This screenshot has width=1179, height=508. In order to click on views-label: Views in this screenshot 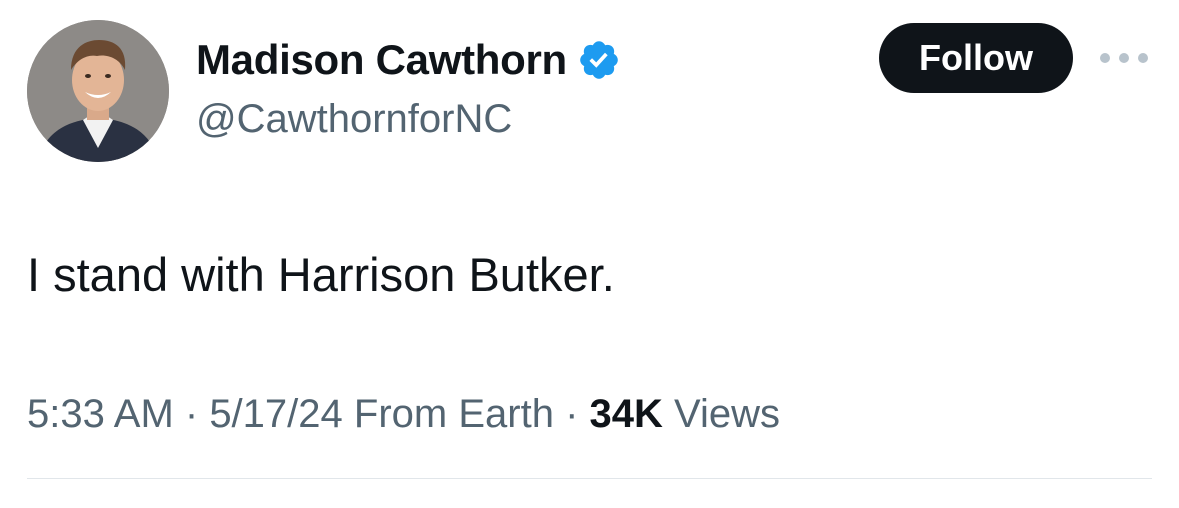, I will do `click(727, 414)`.